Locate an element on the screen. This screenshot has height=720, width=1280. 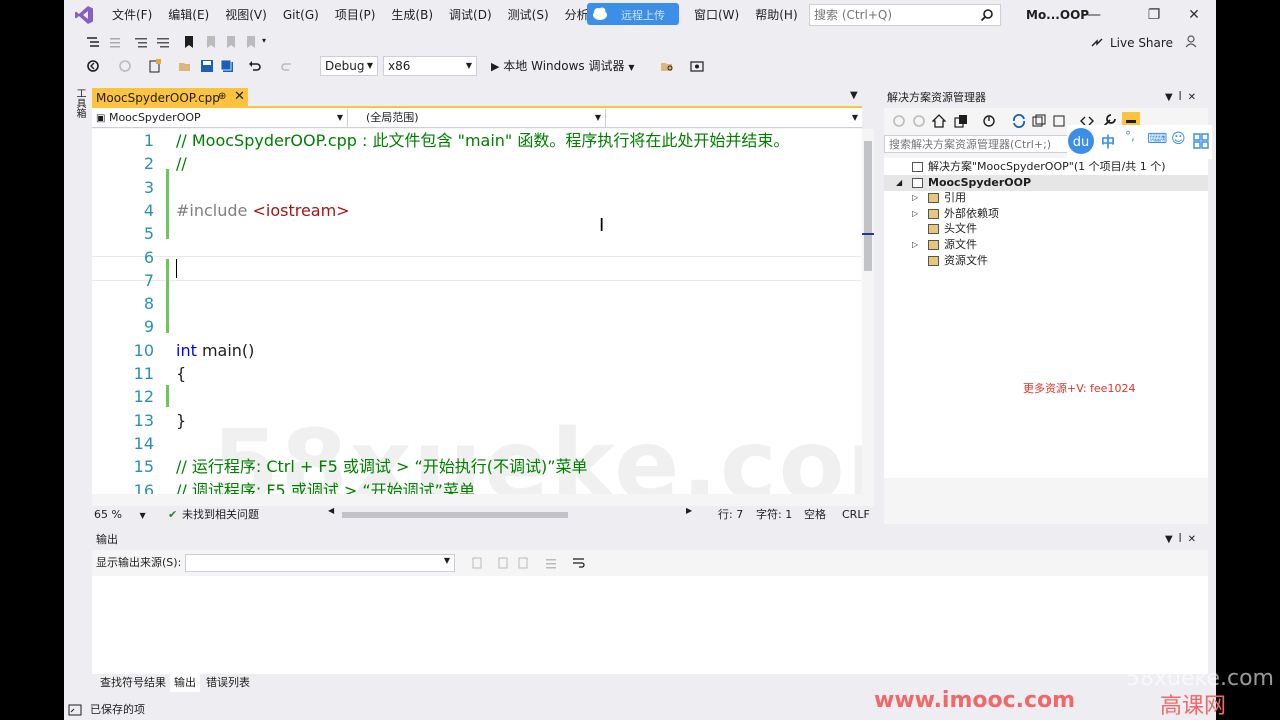
horizontal-scrollbar: ◀ ▶ is located at coordinates (510, 512).